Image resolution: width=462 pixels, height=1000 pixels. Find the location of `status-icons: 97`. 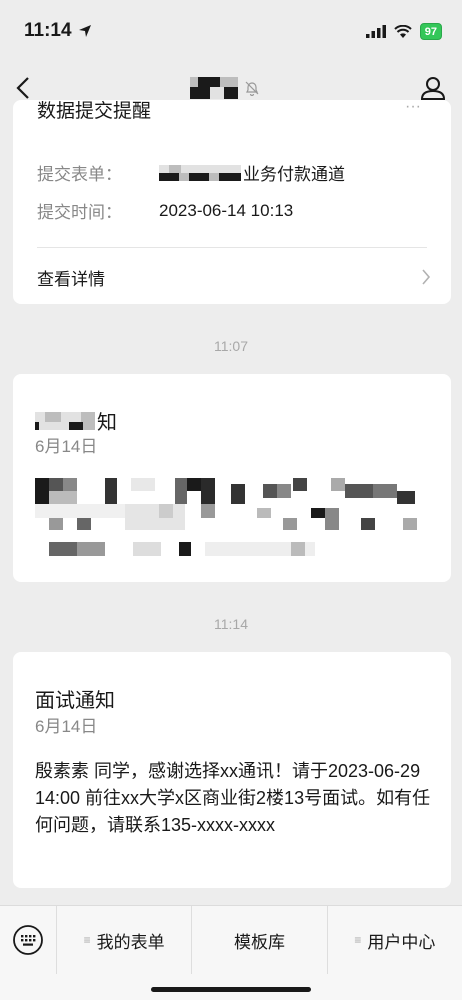

status-icons: 97 is located at coordinates (403, 31).